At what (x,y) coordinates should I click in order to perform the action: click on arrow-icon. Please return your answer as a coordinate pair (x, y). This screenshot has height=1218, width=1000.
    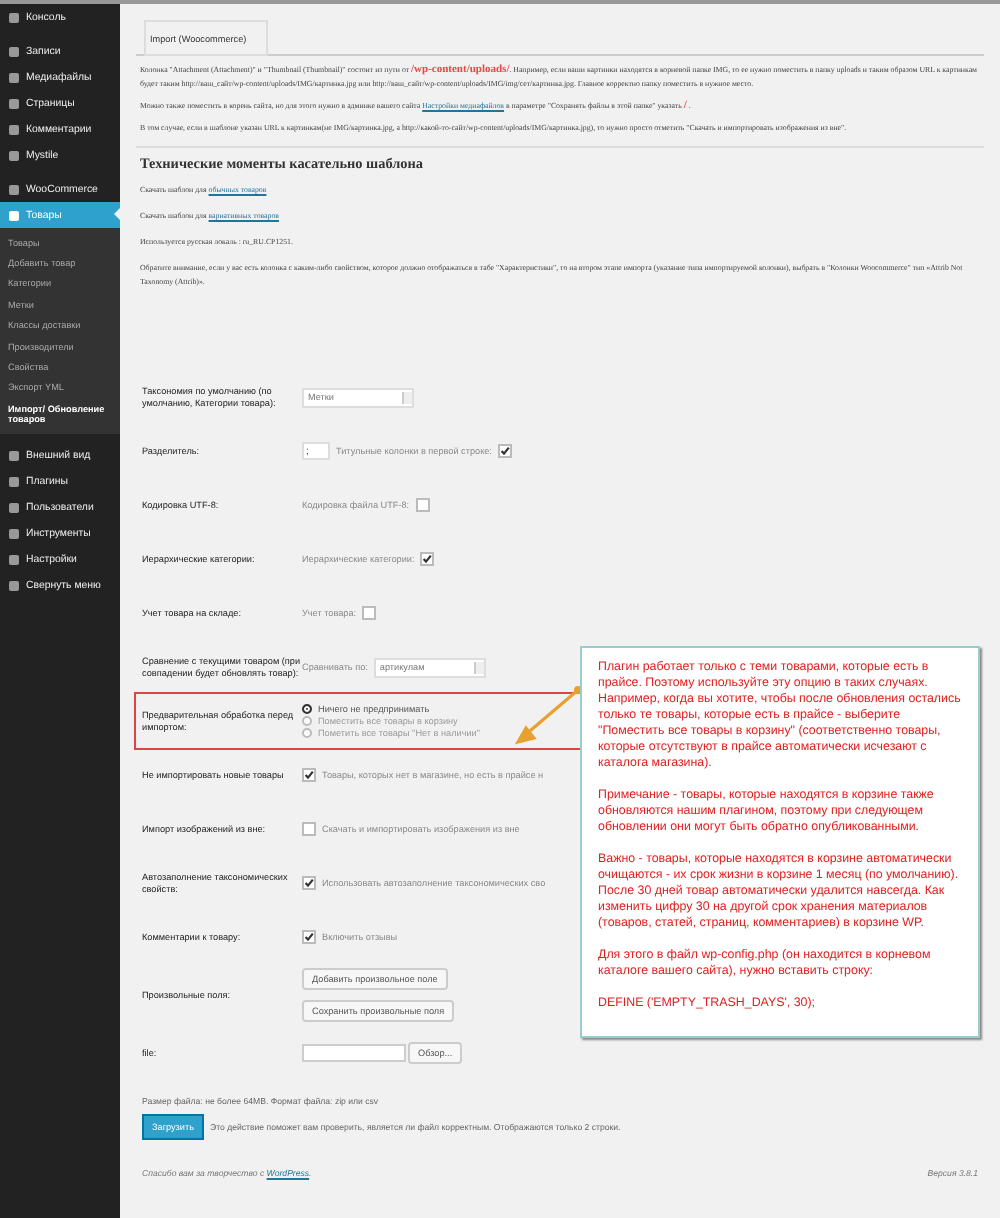
    Looking at the image, I should click on (548, 716).